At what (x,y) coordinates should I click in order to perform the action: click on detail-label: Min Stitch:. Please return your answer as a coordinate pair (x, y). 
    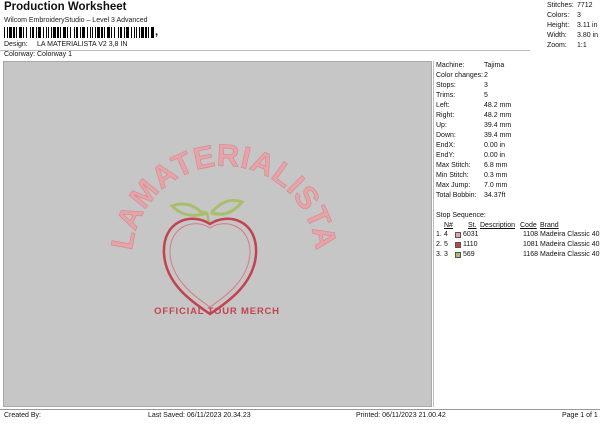
    Looking at the image, I should click on (452, 175).